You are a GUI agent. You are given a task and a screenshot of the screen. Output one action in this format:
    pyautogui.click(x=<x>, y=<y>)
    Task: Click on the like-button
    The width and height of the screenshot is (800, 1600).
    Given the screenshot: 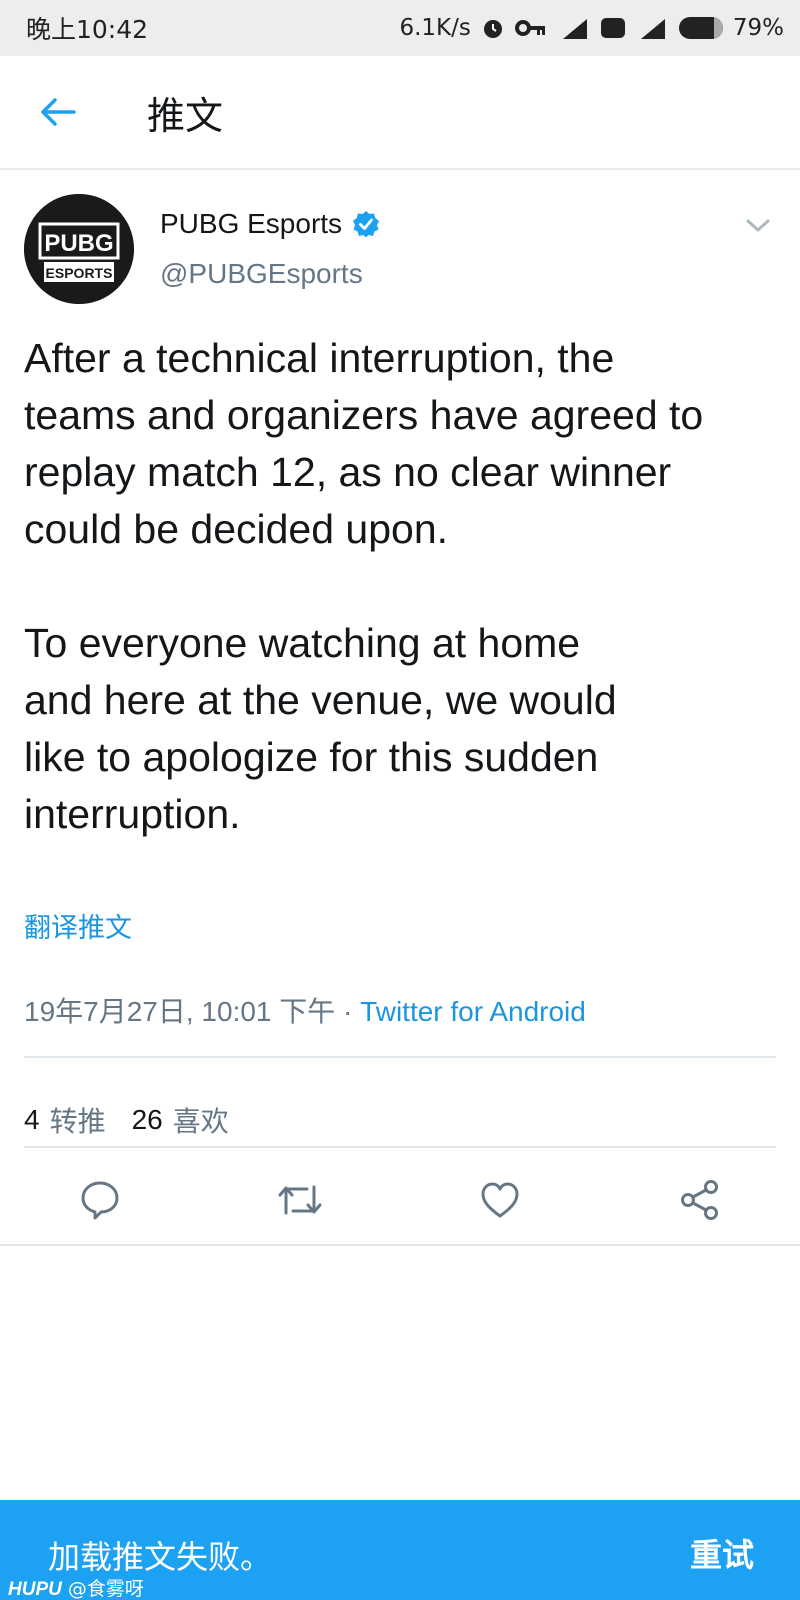 What is the action you would take?
    pyautogui.click(x=500, y=1200)
    